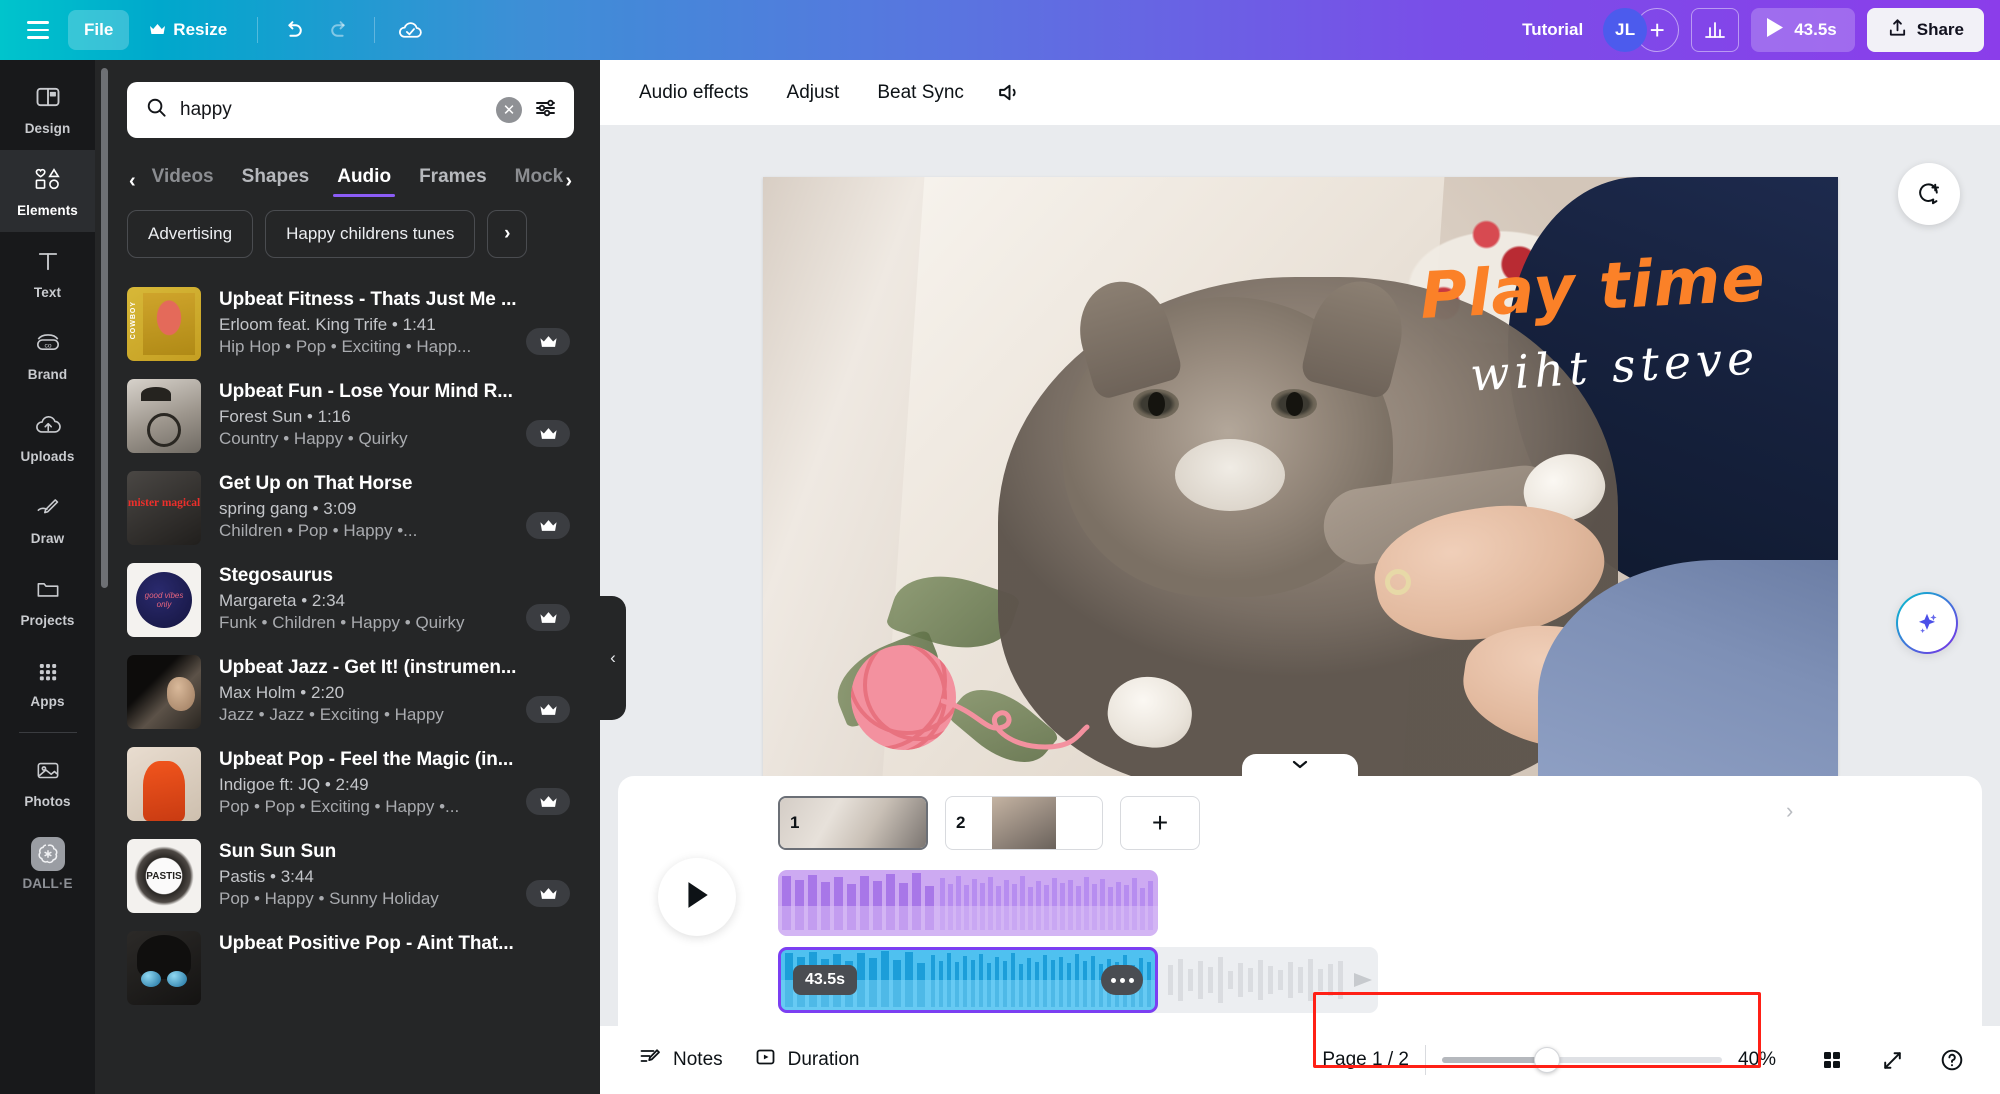 Image resolution: width=2000 pixels, height=1094 pixels. What do you see at coordinates (334, 416) in the screenshot?
I see `track-duration: 1:16` at bounding box center [334, 416].